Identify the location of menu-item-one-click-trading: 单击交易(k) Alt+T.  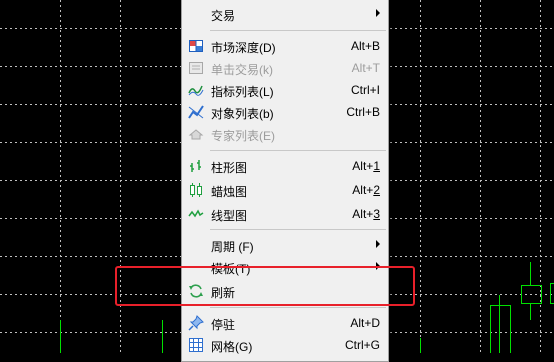
(285, 68).